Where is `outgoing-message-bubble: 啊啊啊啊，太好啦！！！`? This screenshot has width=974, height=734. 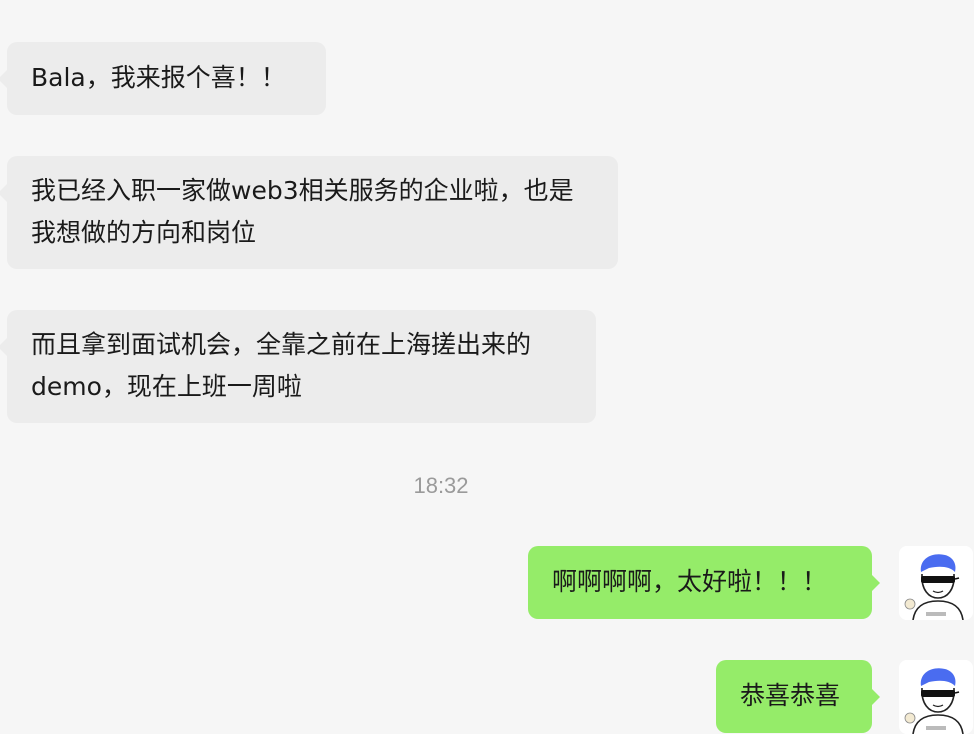 outgoing-message-bubble: 啊啊啊啊，太好啦！！！ is located at coordinates (700, 582).